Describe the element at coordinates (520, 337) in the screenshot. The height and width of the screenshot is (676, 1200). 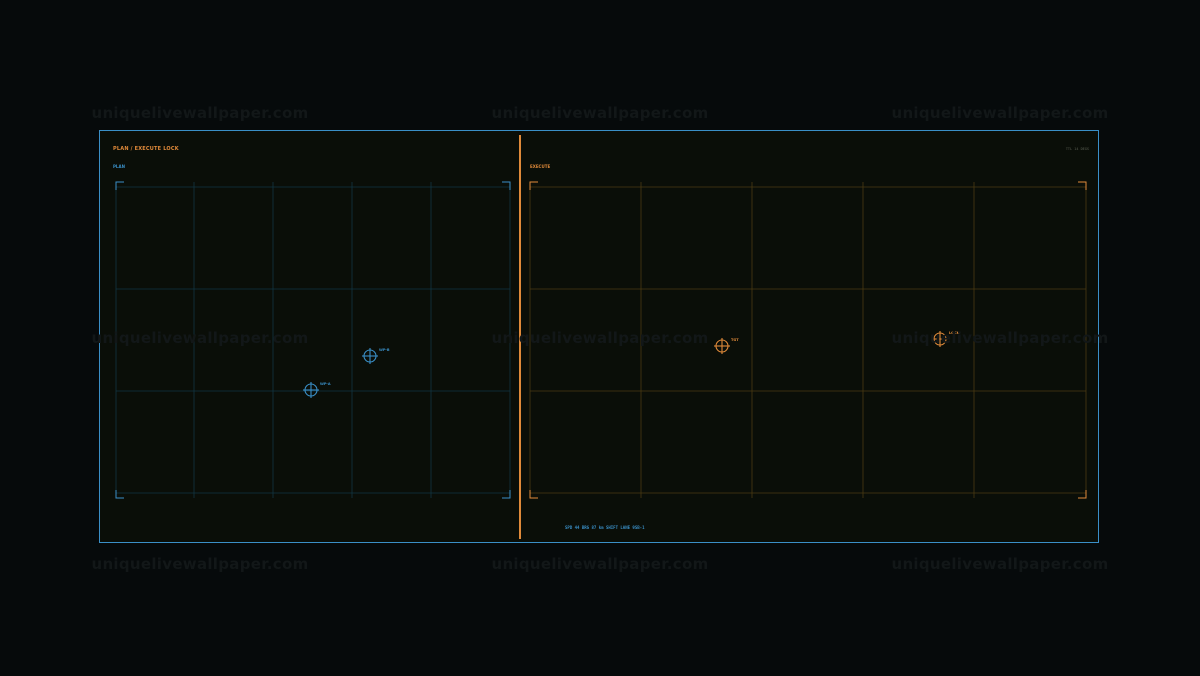
I see `panel-divider` at that location.